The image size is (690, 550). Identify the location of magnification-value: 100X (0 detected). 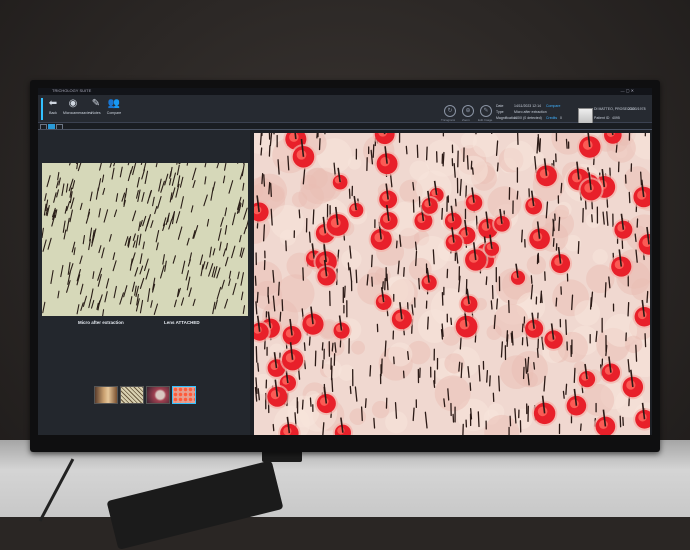
(528, 118).